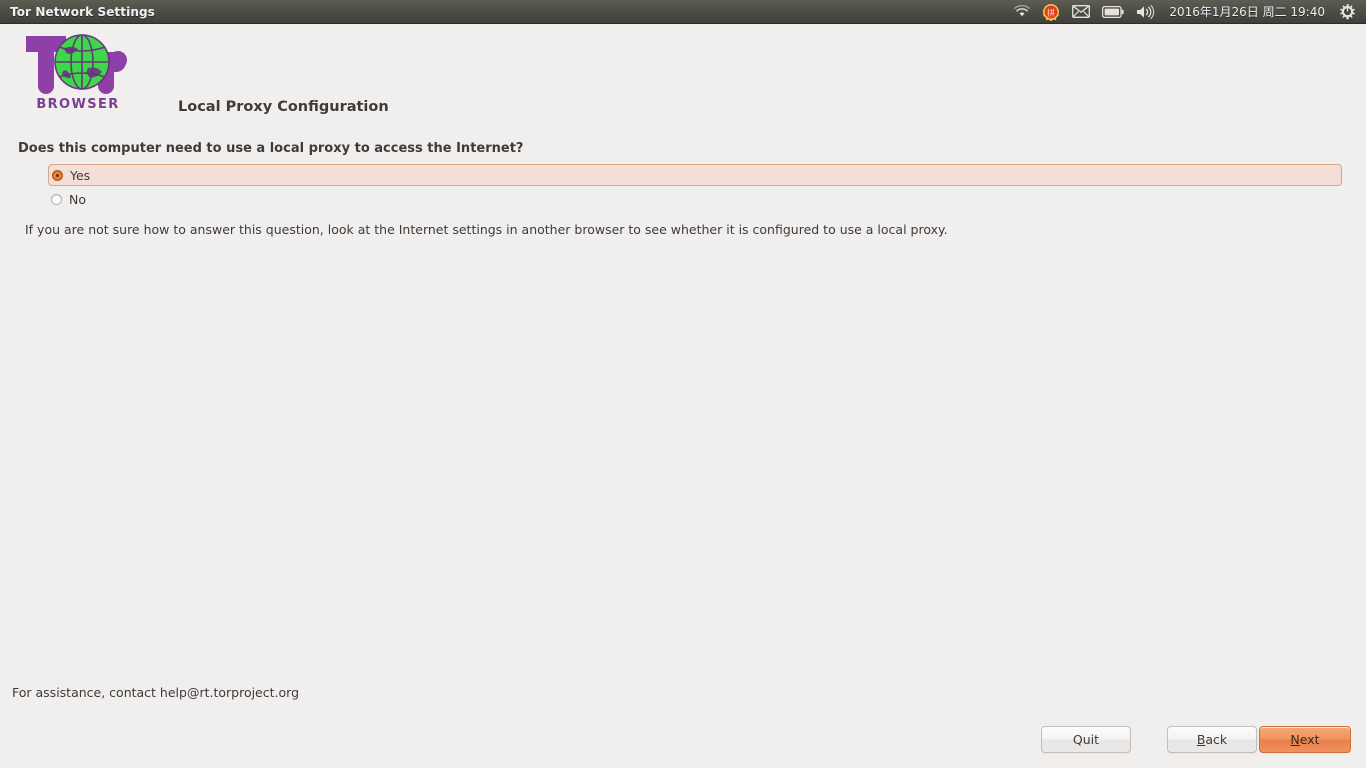 Image resolution: width=1366 pixels, height=768 pixels. What do you see at coordinates (683, 743) in the screenshot?
I see `dialog-button-bar: Quit Back Next` at bounding box center [683, 743].